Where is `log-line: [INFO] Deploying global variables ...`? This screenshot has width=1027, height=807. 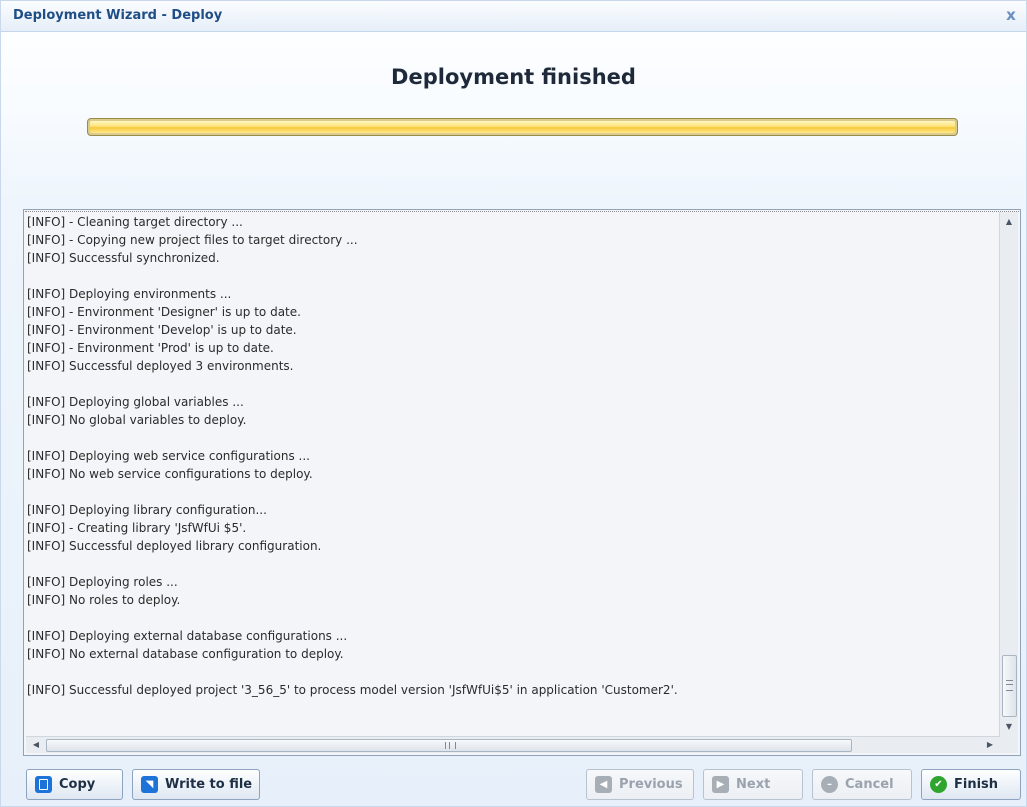 log-line: [INFO] Deploying global variables ... is located at coordinates (135, 402).